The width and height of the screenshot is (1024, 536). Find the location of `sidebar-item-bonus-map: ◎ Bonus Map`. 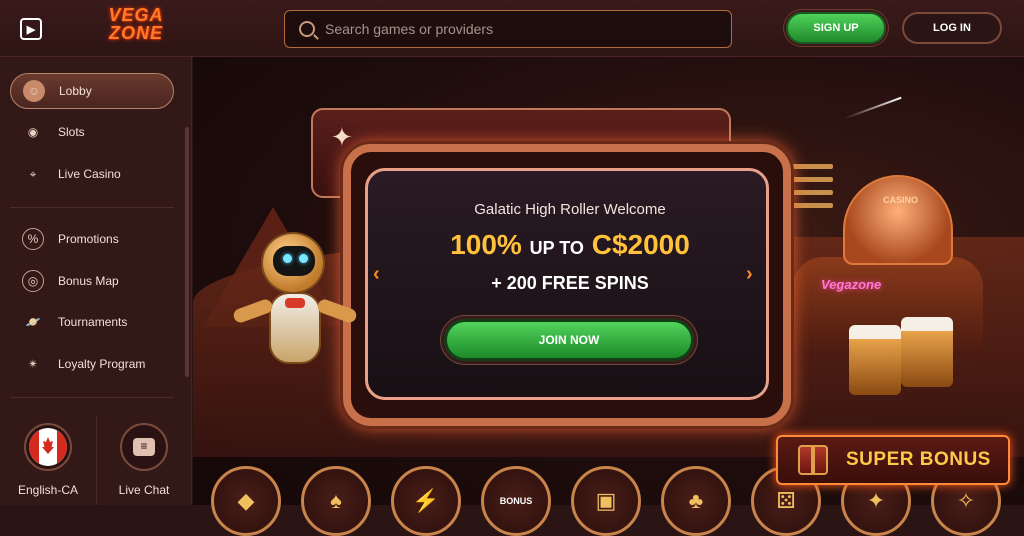

sidebar-item-bonus-map: ◎ Bonus Map is located at coordinates (92, 281).